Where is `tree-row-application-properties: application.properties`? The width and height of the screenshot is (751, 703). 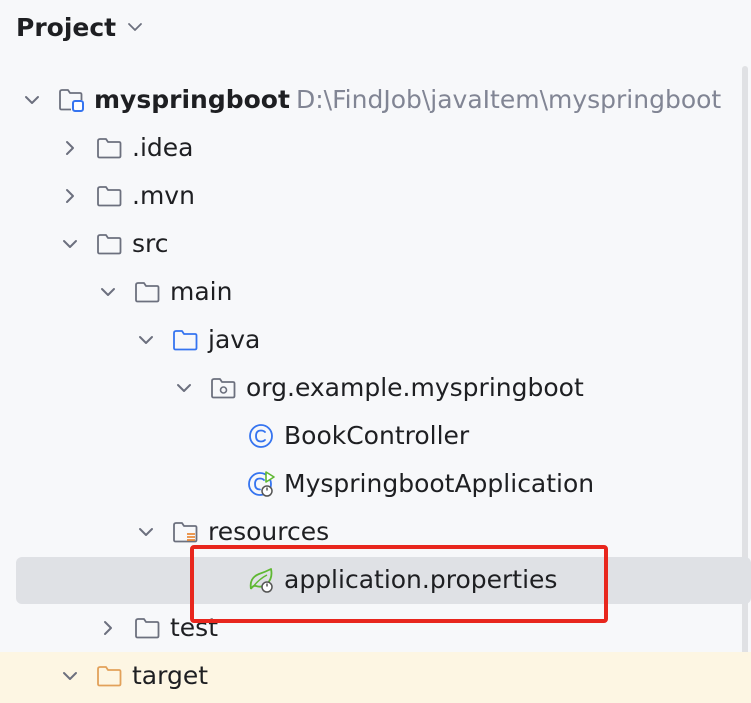
tree-row-application-properties: application.properties is located at coordinates (375, 580).